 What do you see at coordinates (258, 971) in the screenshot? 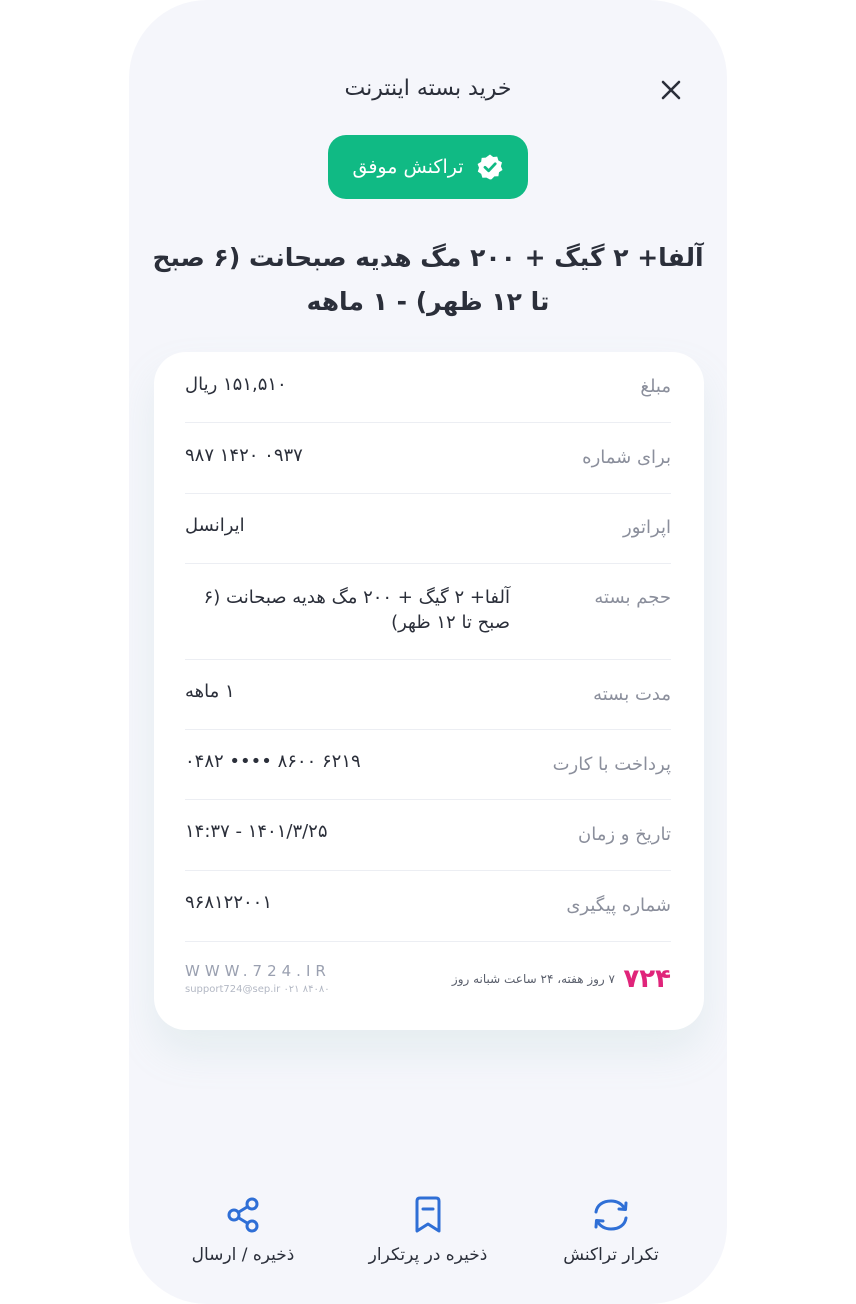
I see `website-link: WWW.724.IR` at bounding box center [258, 971].